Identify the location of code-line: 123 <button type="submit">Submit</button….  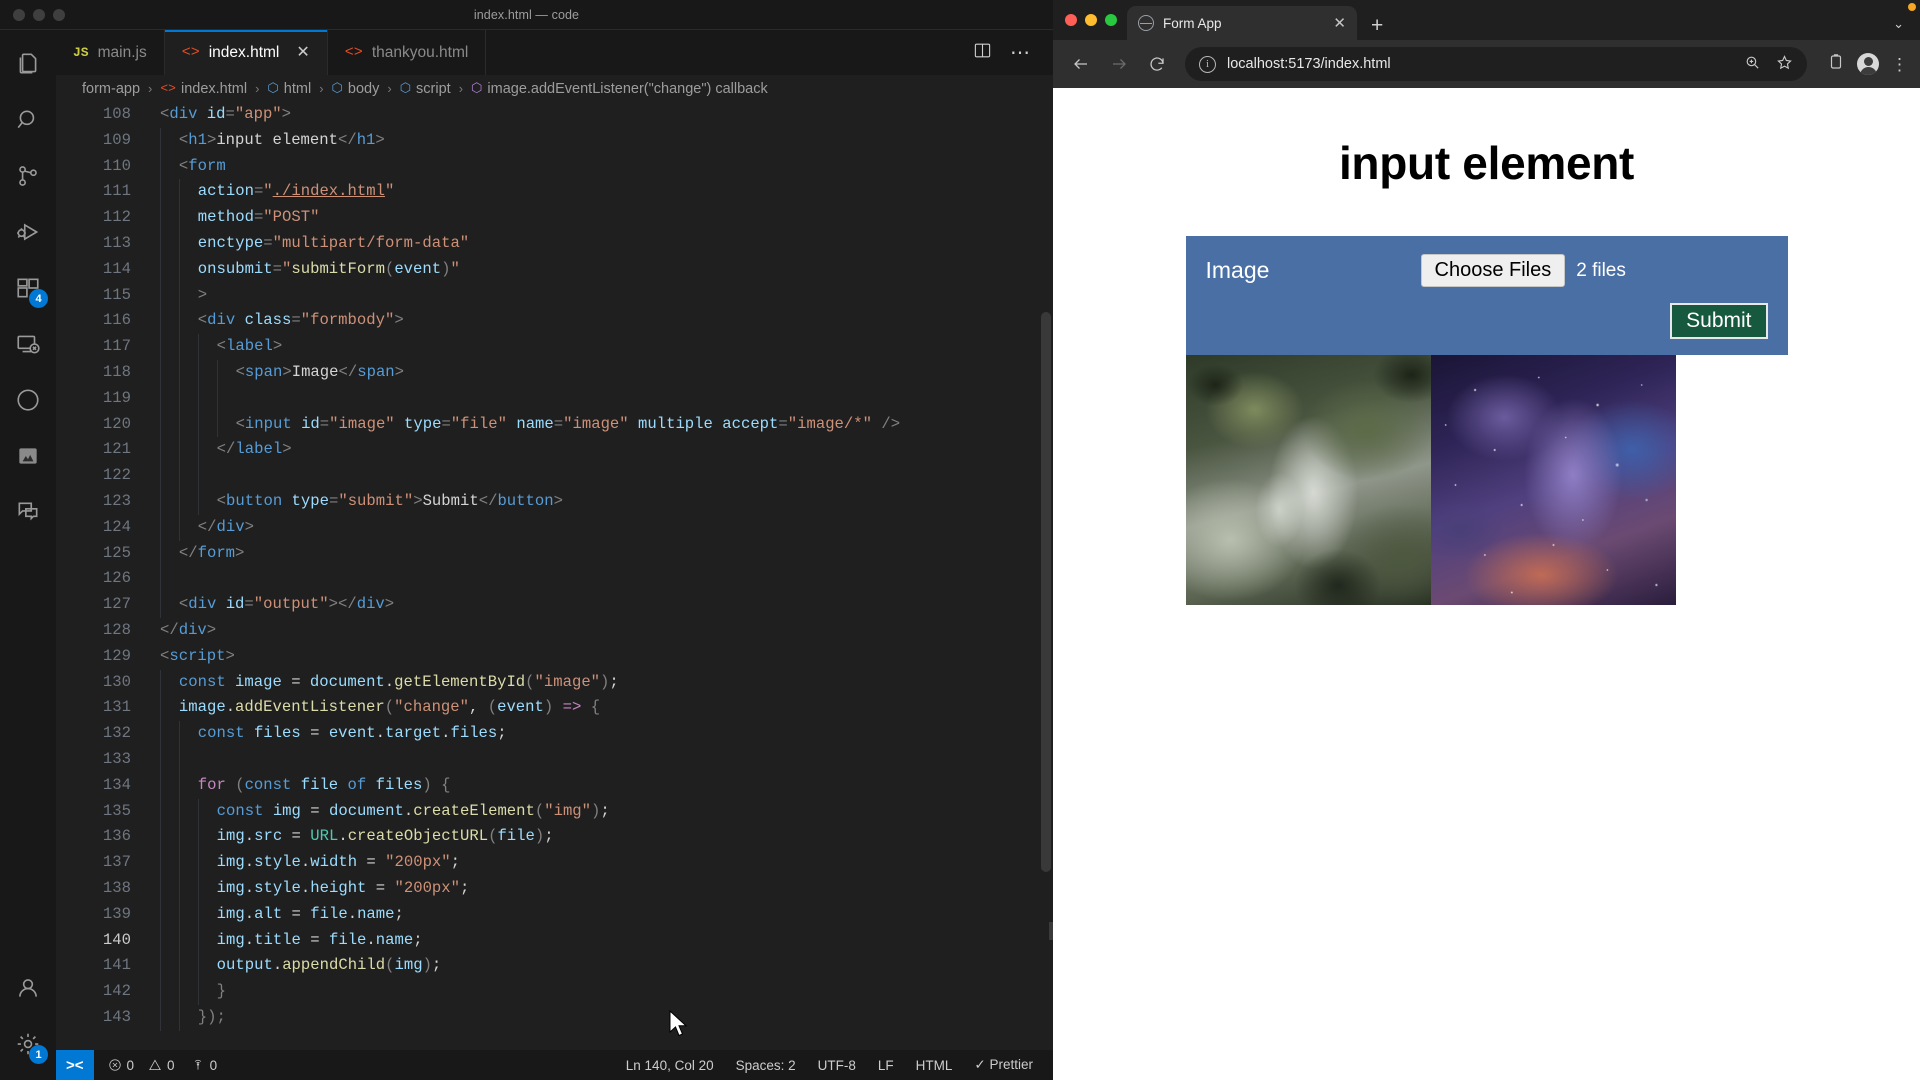
(554, 501).